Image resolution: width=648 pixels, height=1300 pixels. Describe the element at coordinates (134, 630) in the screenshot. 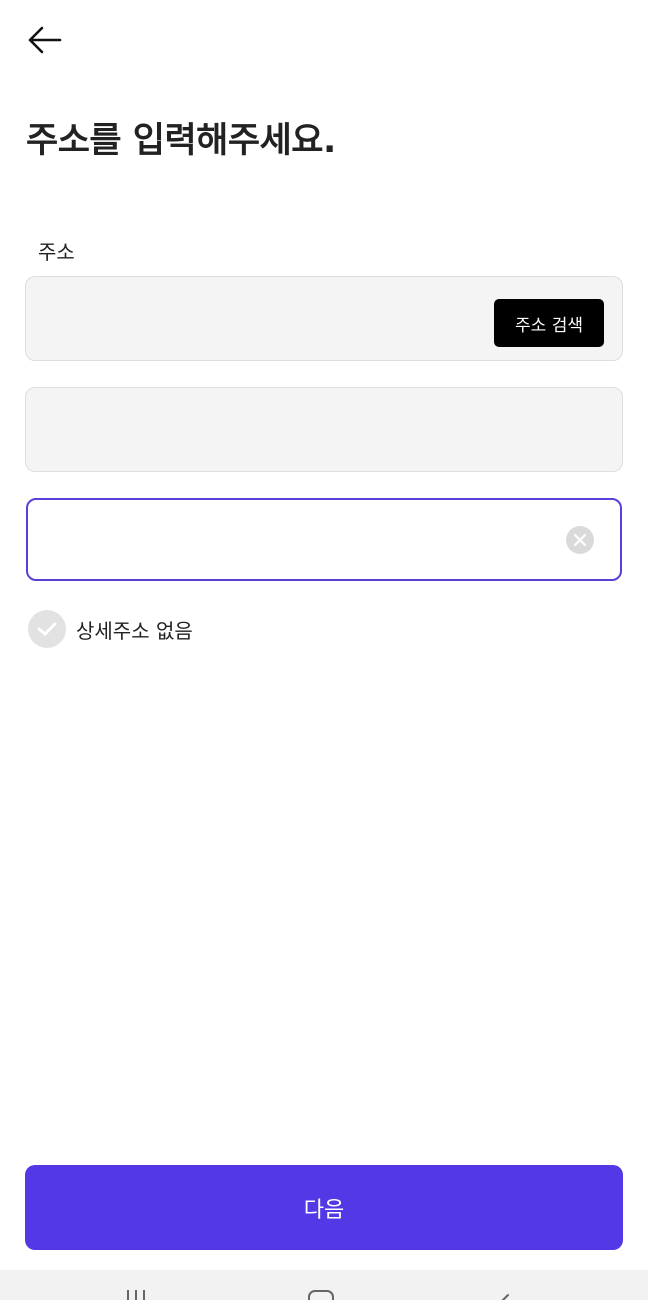

I see `no-detail-address-label: 상세주소 없음` at that location.